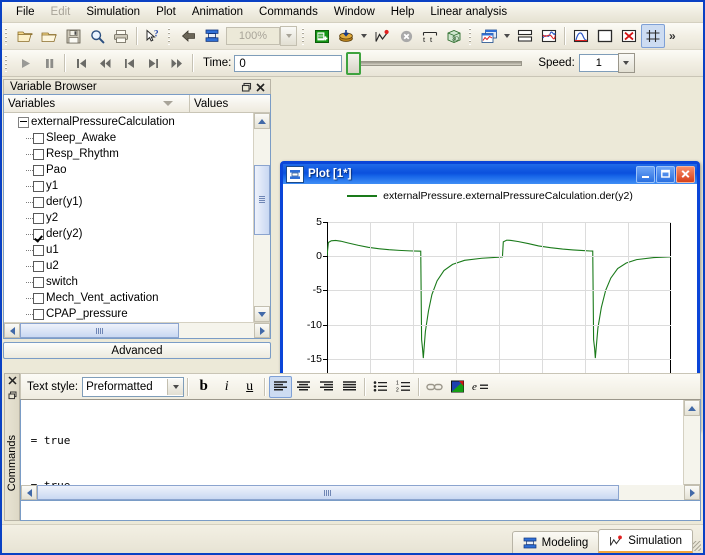 This screenshot has height=555, width=705. I want to click on save-icon, so click(73, 36).